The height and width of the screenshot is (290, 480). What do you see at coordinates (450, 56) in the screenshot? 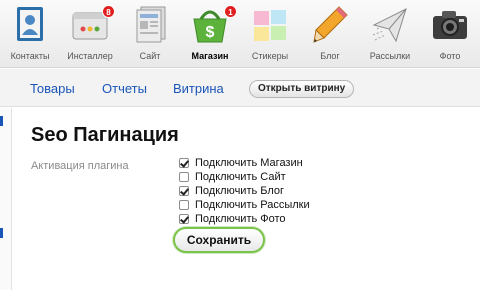
I see `app-label-photo: Фото` at bounding box center [450, 56].